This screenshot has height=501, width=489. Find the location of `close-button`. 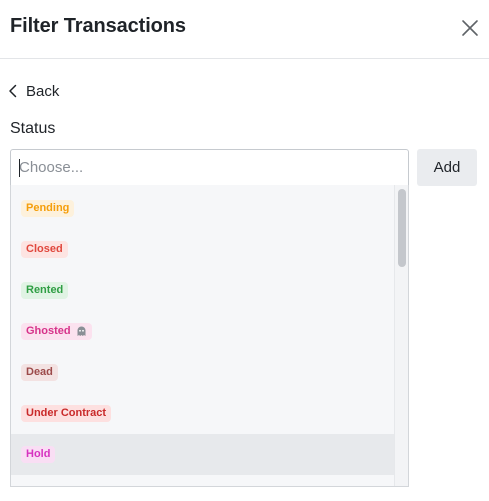

close-button is located at coordinates (470, 28).